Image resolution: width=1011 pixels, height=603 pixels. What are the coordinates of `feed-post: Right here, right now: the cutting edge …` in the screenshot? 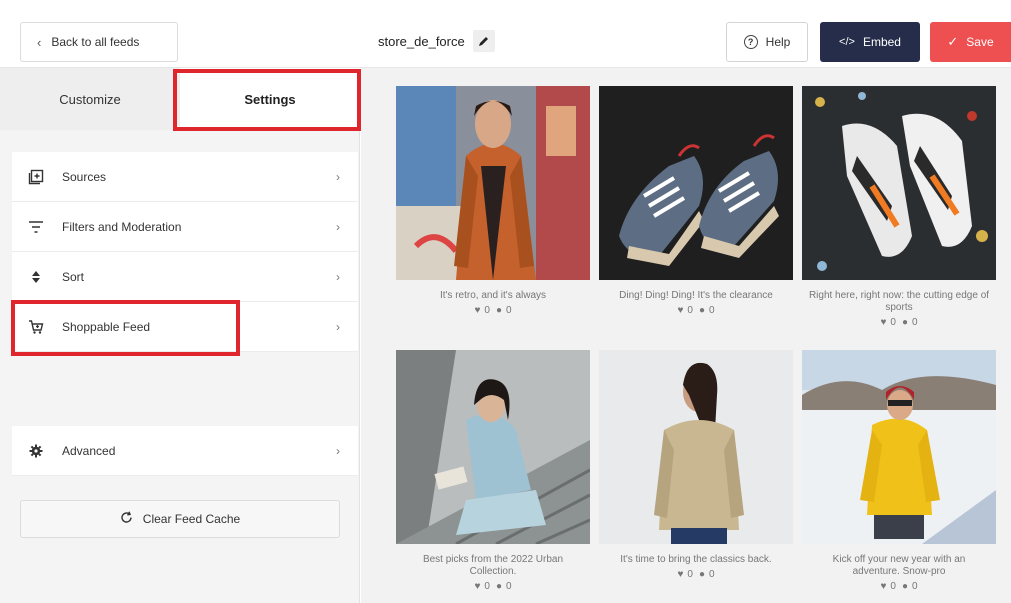 It's located at (899, 207).